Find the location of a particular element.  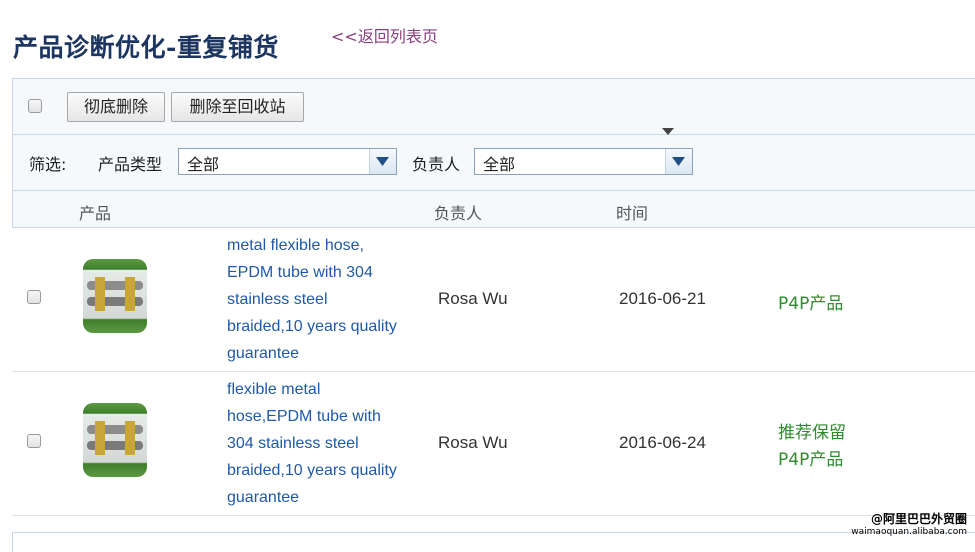

product-type-value: 全部 is located at coordinates (203, 164).